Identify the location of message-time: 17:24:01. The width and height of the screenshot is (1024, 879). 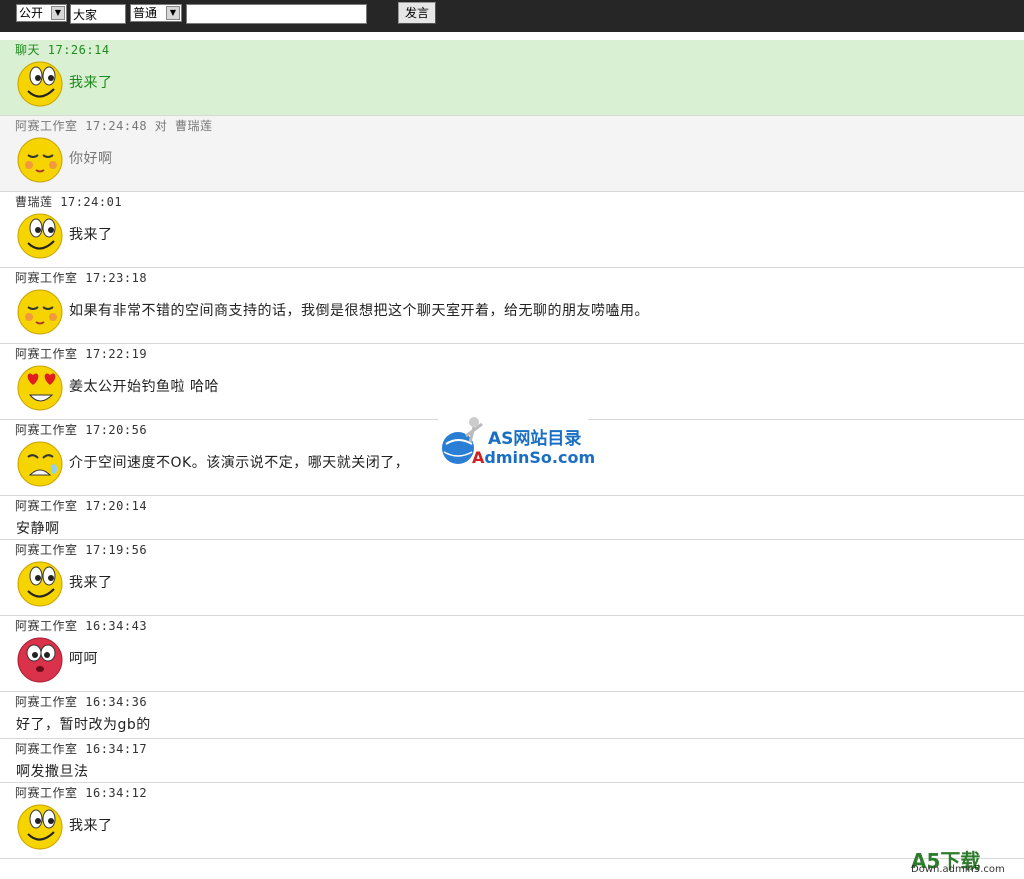
(91, 202).